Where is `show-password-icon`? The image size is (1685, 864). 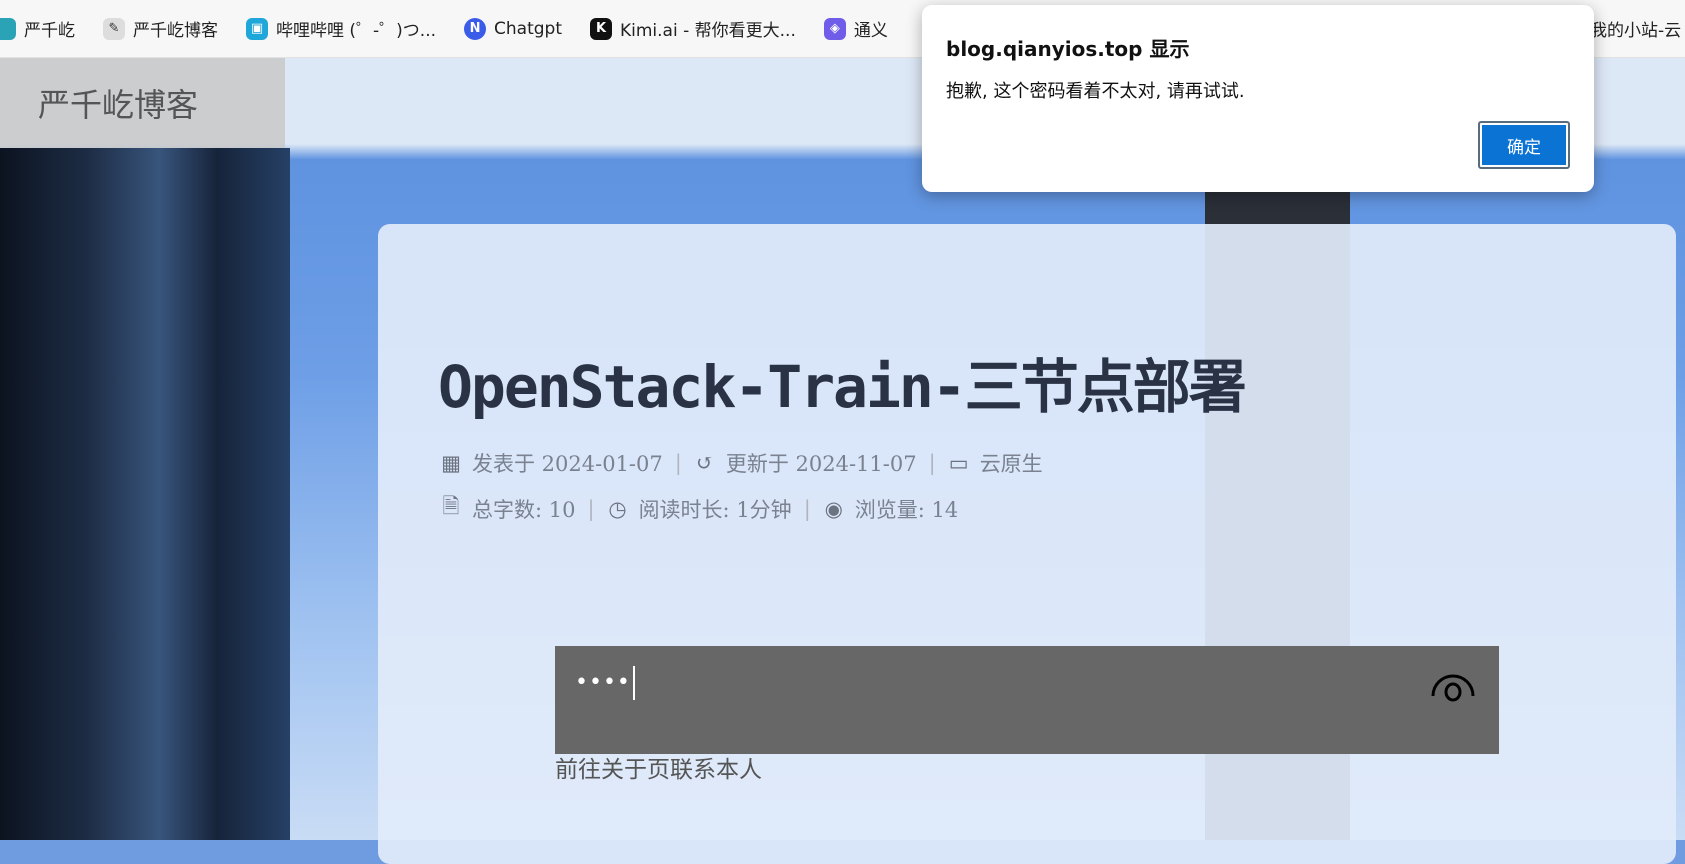
show-password-icon is located at coordinates (1453, 685).